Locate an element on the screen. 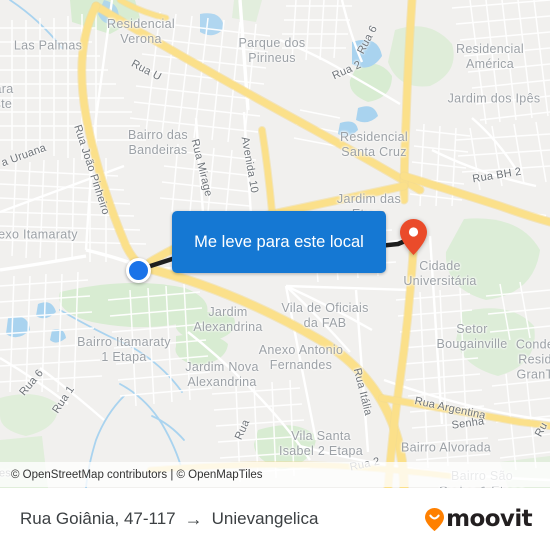 Image resolution: width=550 pixels, height=550 pixels. route-summary: Rua Goiânia, 47-117 → Unievangelica is located at coordinates (169, 519).